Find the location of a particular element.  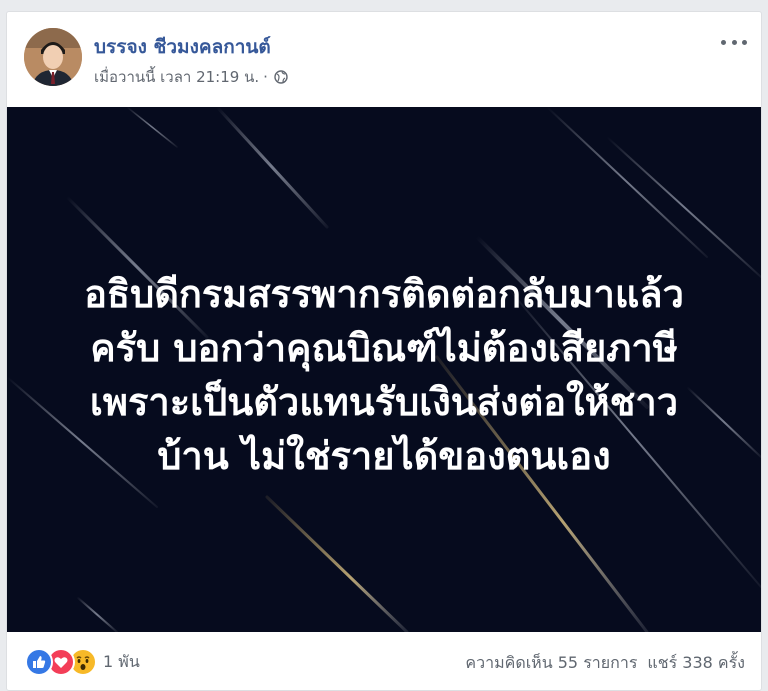

globe-icon is located at coordinates (281, 77).